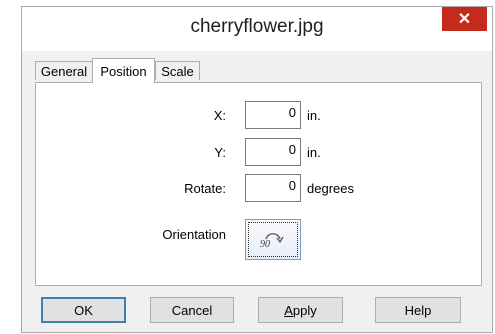 Image resolution: width=495 pixels, height=334 pixels. I want to click on rotate-unit: degrees, so click(330, 188).